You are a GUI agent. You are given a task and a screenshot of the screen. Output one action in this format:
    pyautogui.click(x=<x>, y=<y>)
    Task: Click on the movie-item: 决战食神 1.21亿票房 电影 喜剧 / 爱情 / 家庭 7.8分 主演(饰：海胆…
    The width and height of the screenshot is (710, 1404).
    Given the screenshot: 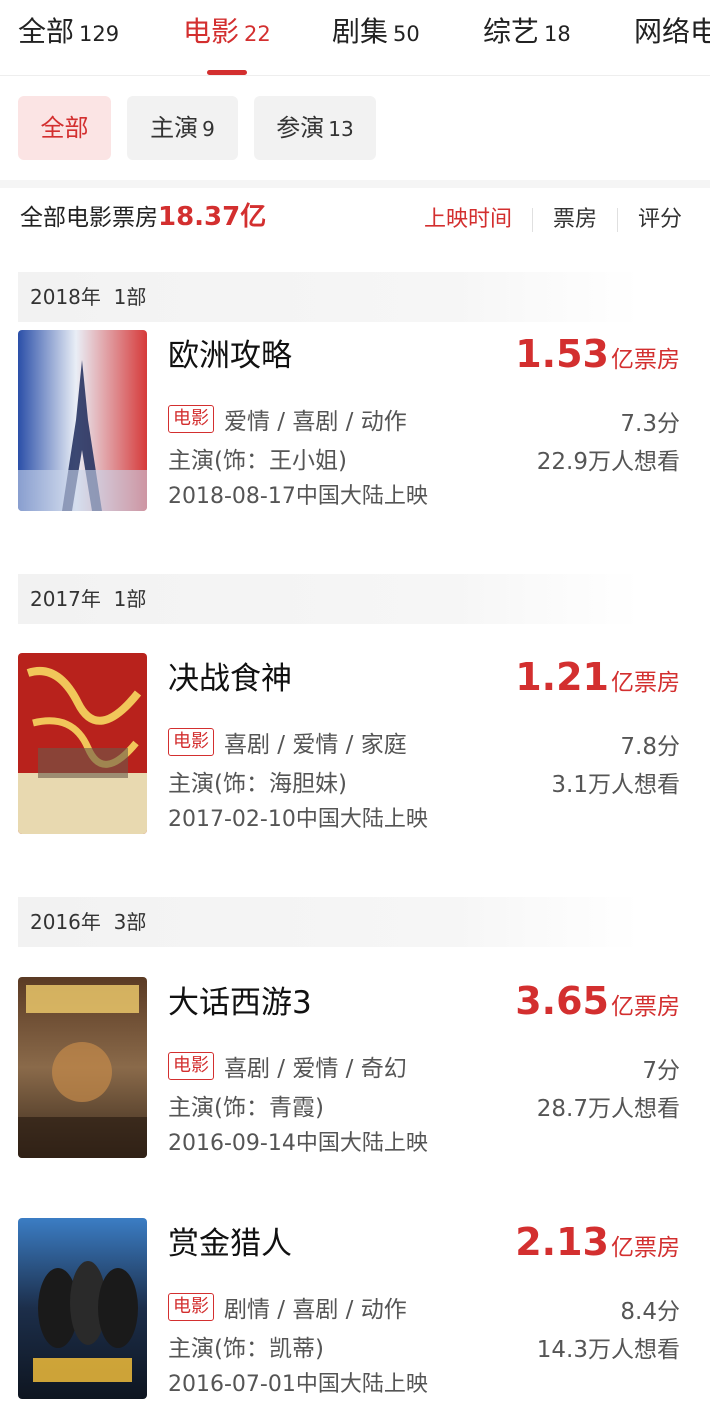 What is the action you would take?
    pyautogui.click(x=355, y=744)
    